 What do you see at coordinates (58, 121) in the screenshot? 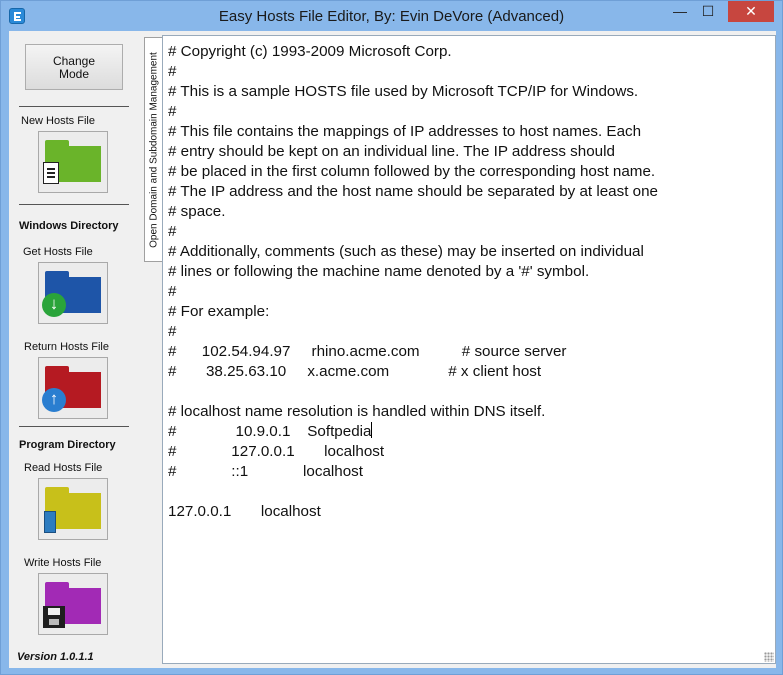
I see `new-hosts-file-label: New Hosts File` at bounding box center [58, 121].